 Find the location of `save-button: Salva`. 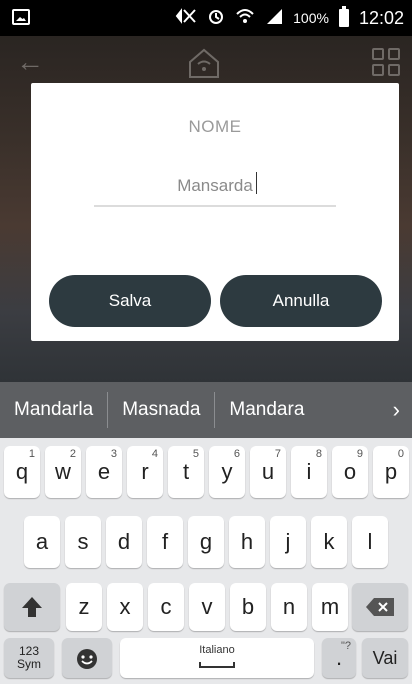

save-button: Salva is located at coordinates (130, 301).